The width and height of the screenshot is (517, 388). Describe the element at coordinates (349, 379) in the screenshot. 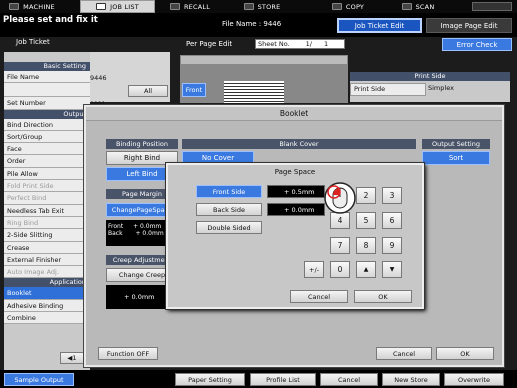

I see `cancel-button: Cancel` at that location.